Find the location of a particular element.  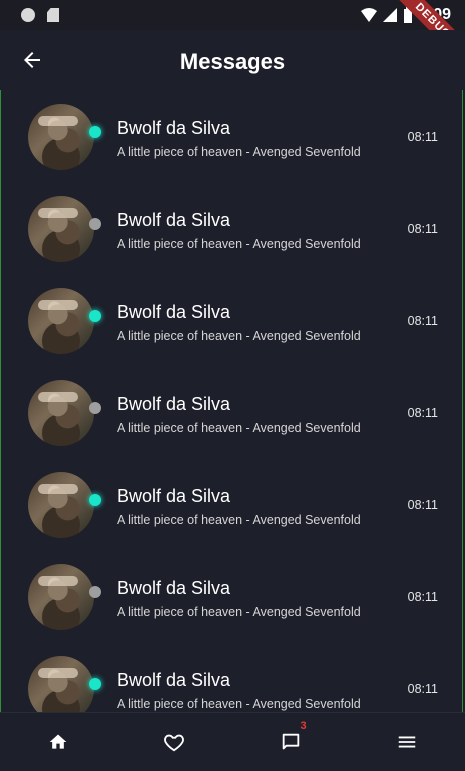

home-icon is located at coordinates (58, 741).